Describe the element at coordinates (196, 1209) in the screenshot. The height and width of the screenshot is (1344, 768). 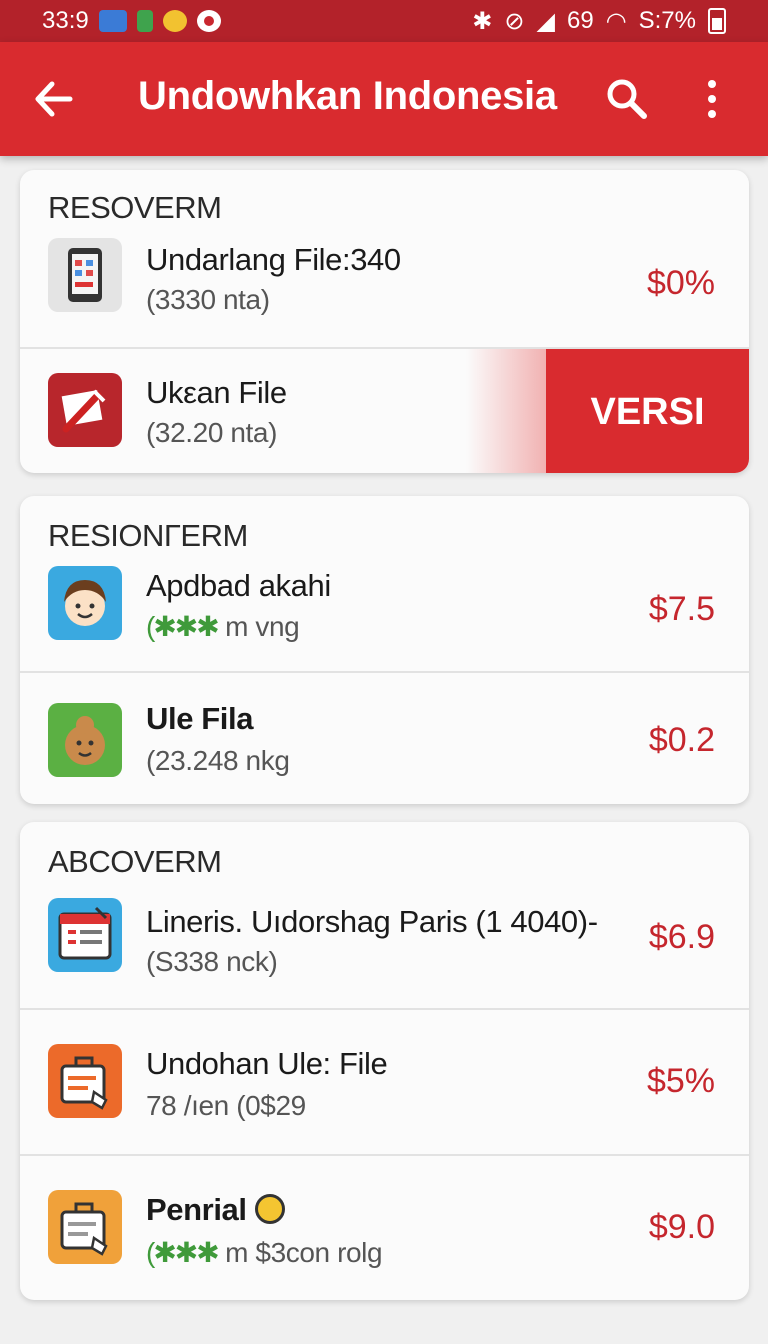
I see `item-name-text: Penrial` at that location.